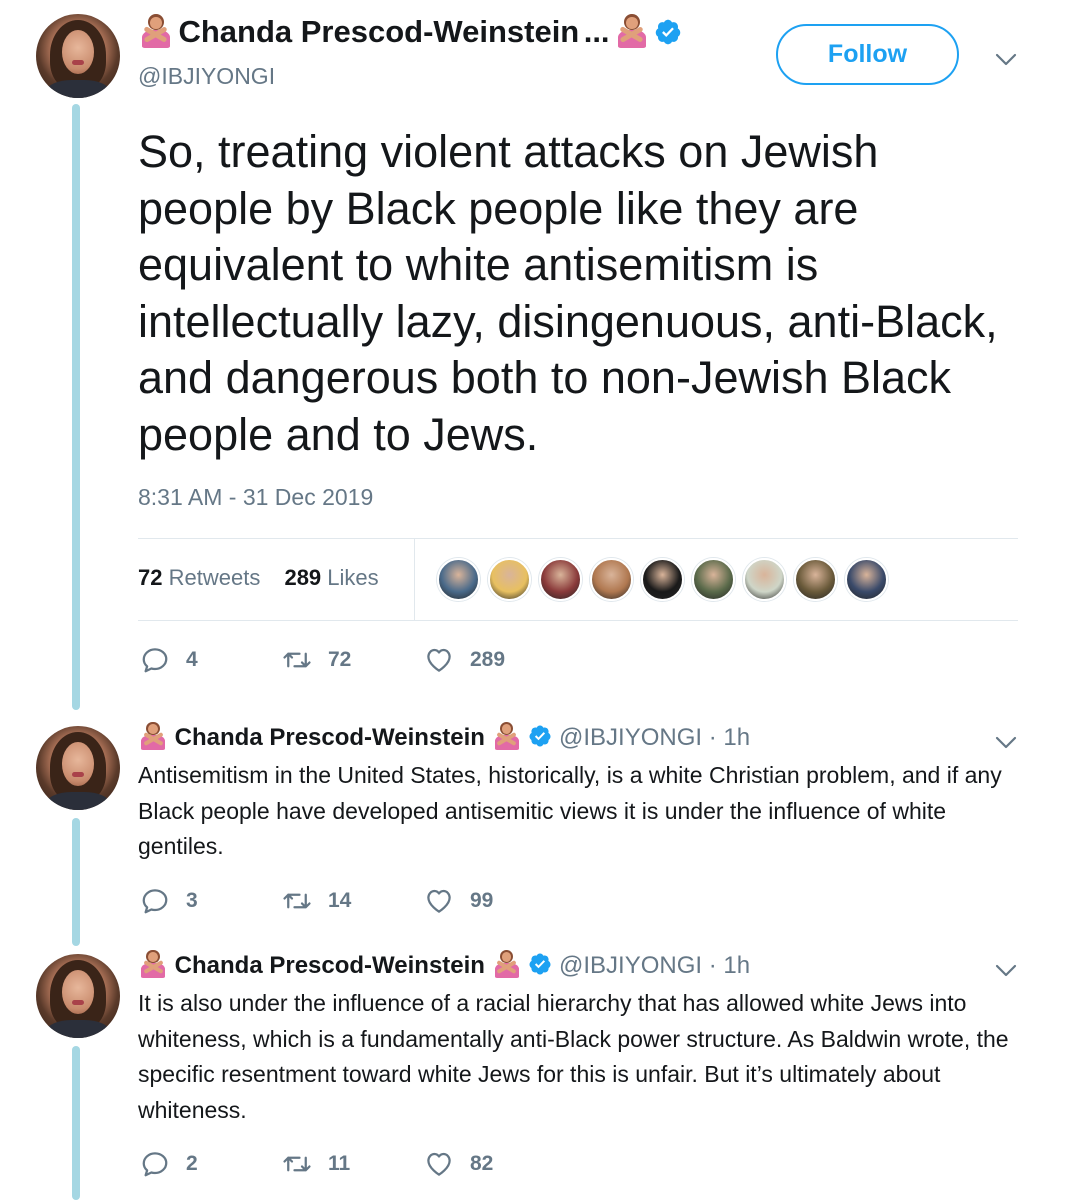  I want to click on retweets-stat: 72 Retweets, so click(199, 577).